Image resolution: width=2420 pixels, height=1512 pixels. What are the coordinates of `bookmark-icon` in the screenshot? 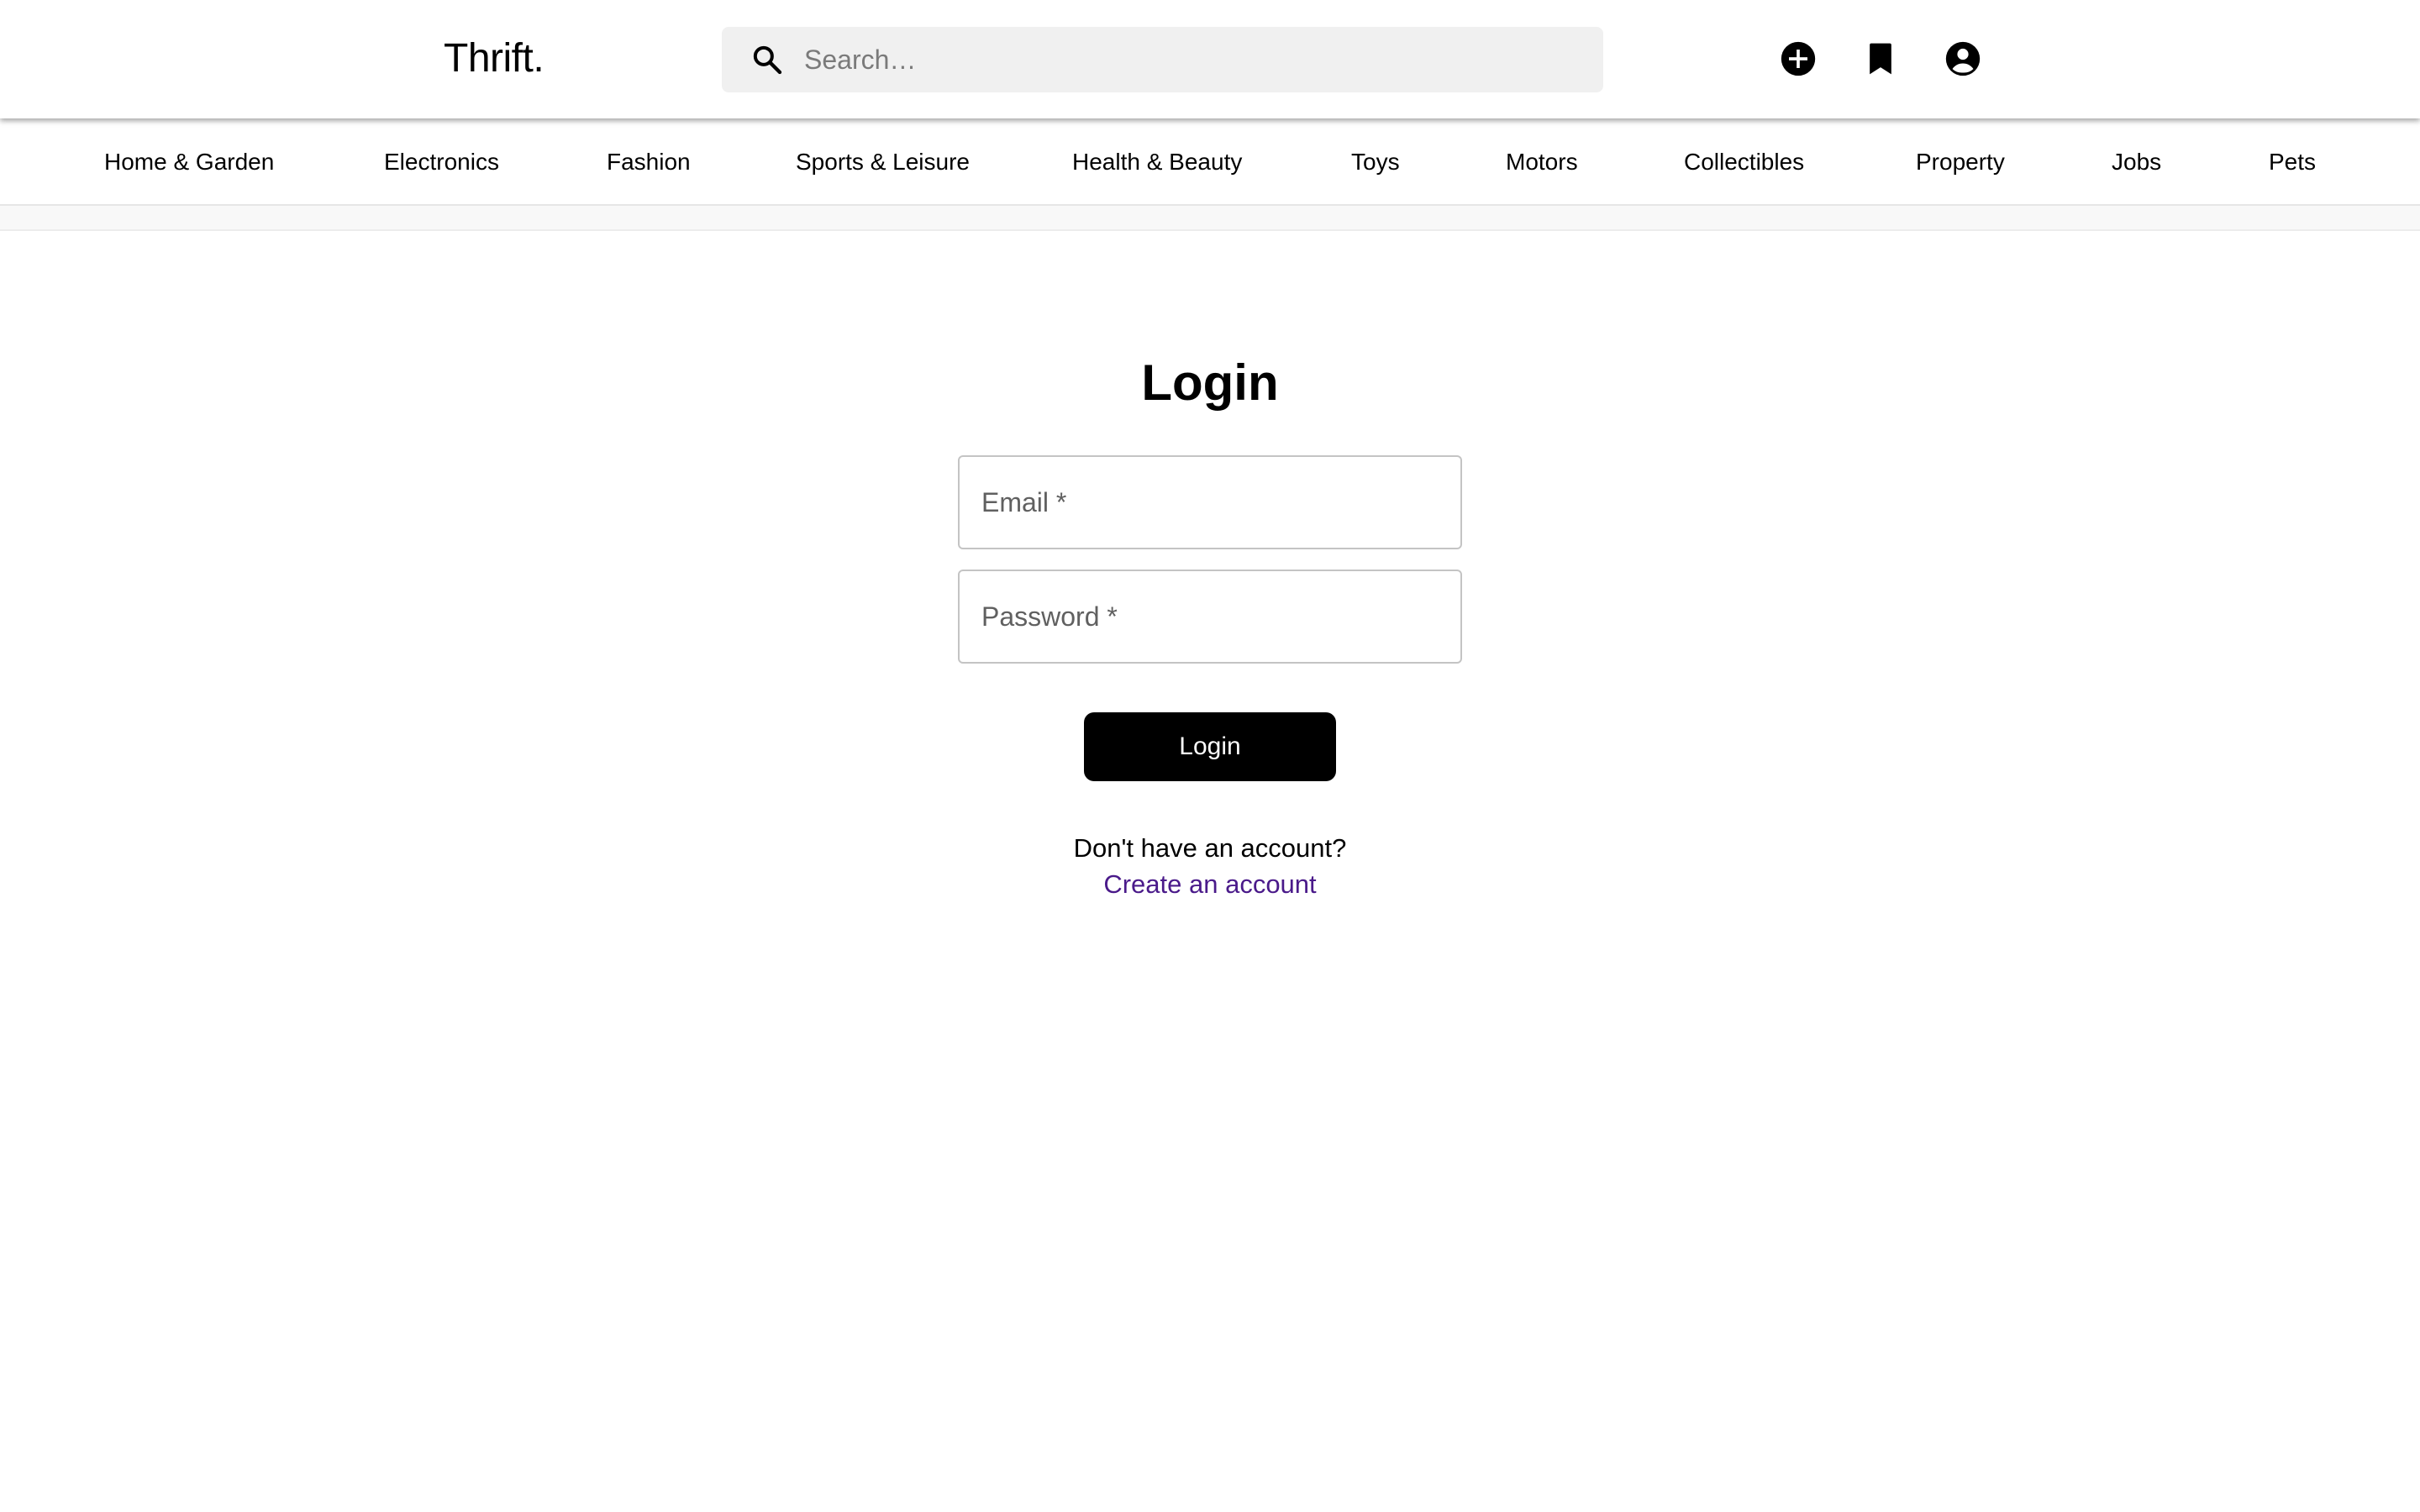 It's located at (1880, 59).